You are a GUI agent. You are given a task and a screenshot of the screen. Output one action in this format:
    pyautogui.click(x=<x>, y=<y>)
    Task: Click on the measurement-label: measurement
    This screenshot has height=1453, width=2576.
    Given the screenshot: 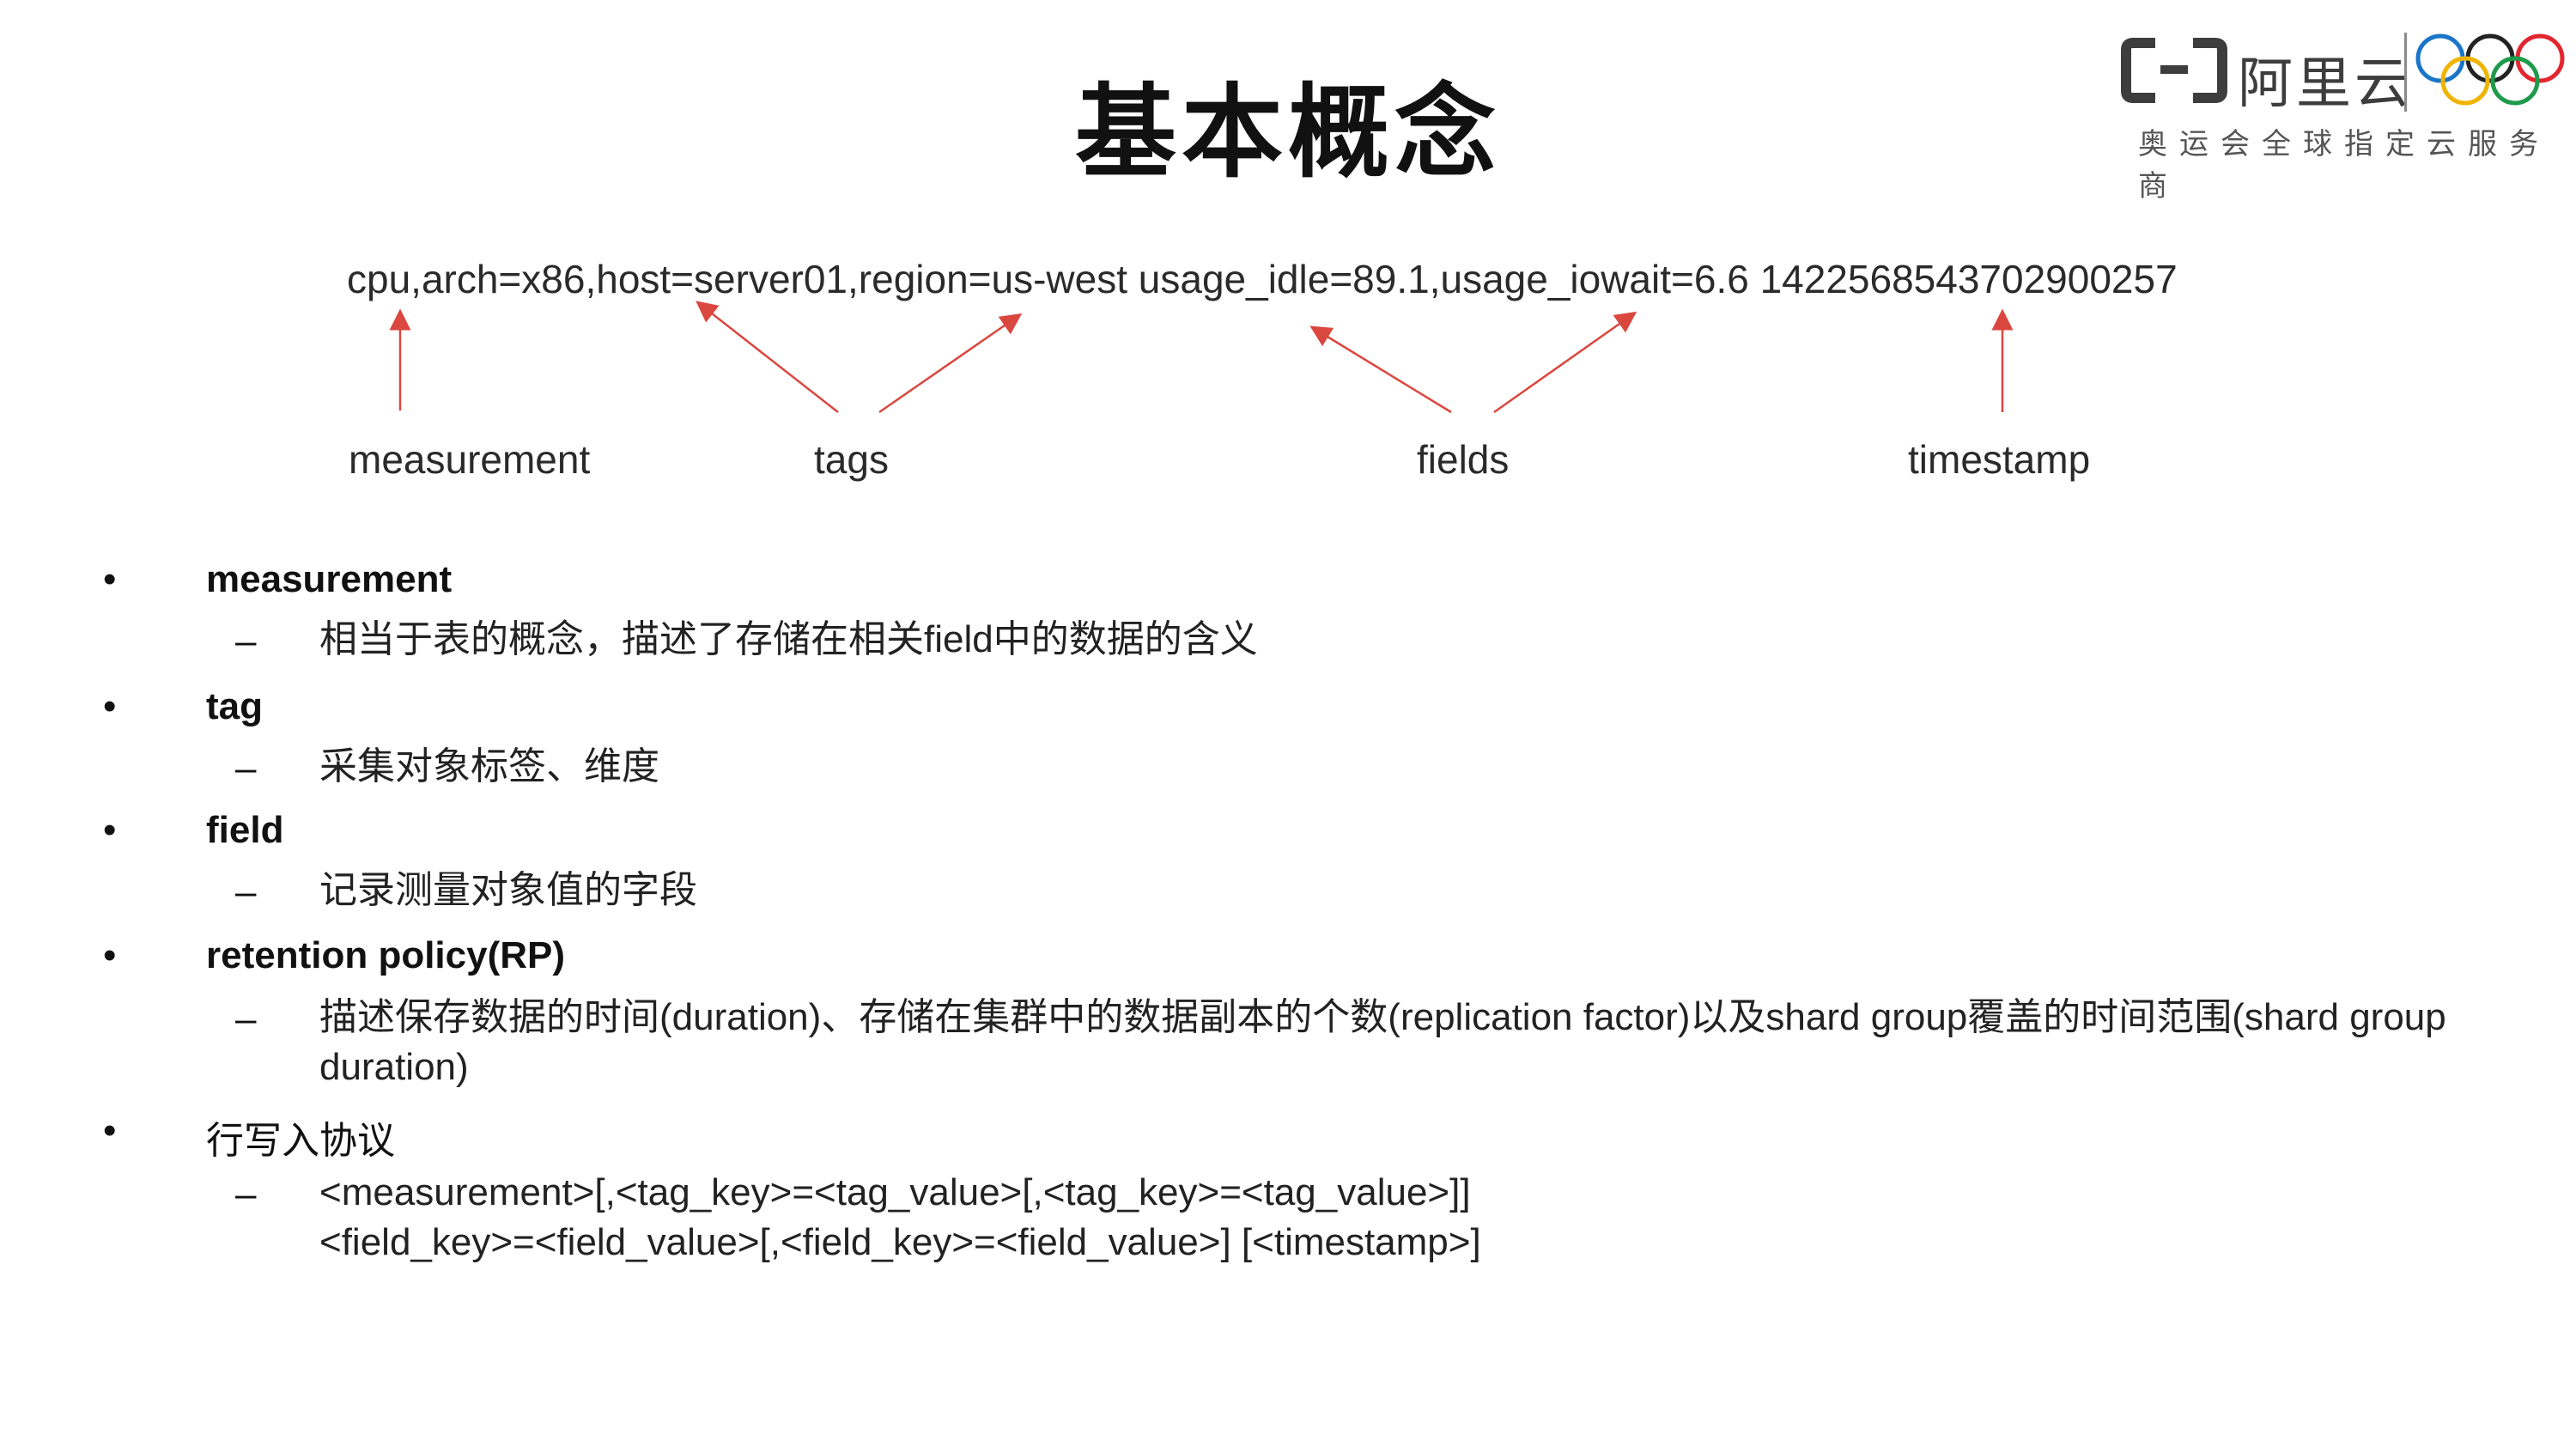 What is the action you would take?
    pyautogui.click(x=470, y=460)
    